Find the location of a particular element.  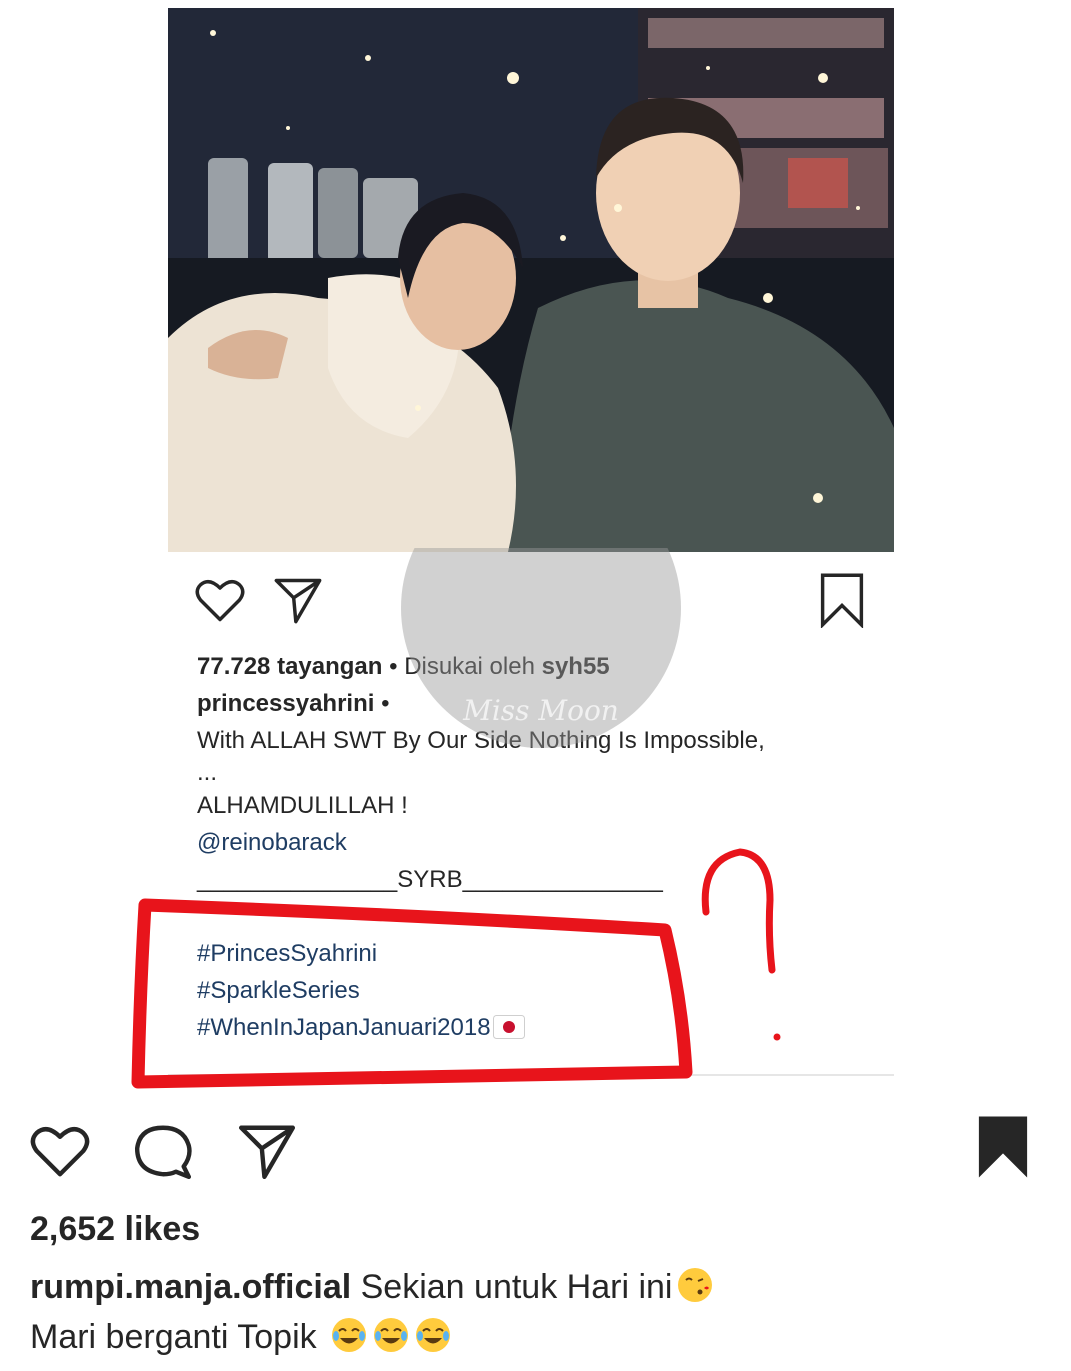

caption-username: rumpi.manja.official is located at coordinates (190, 1287).